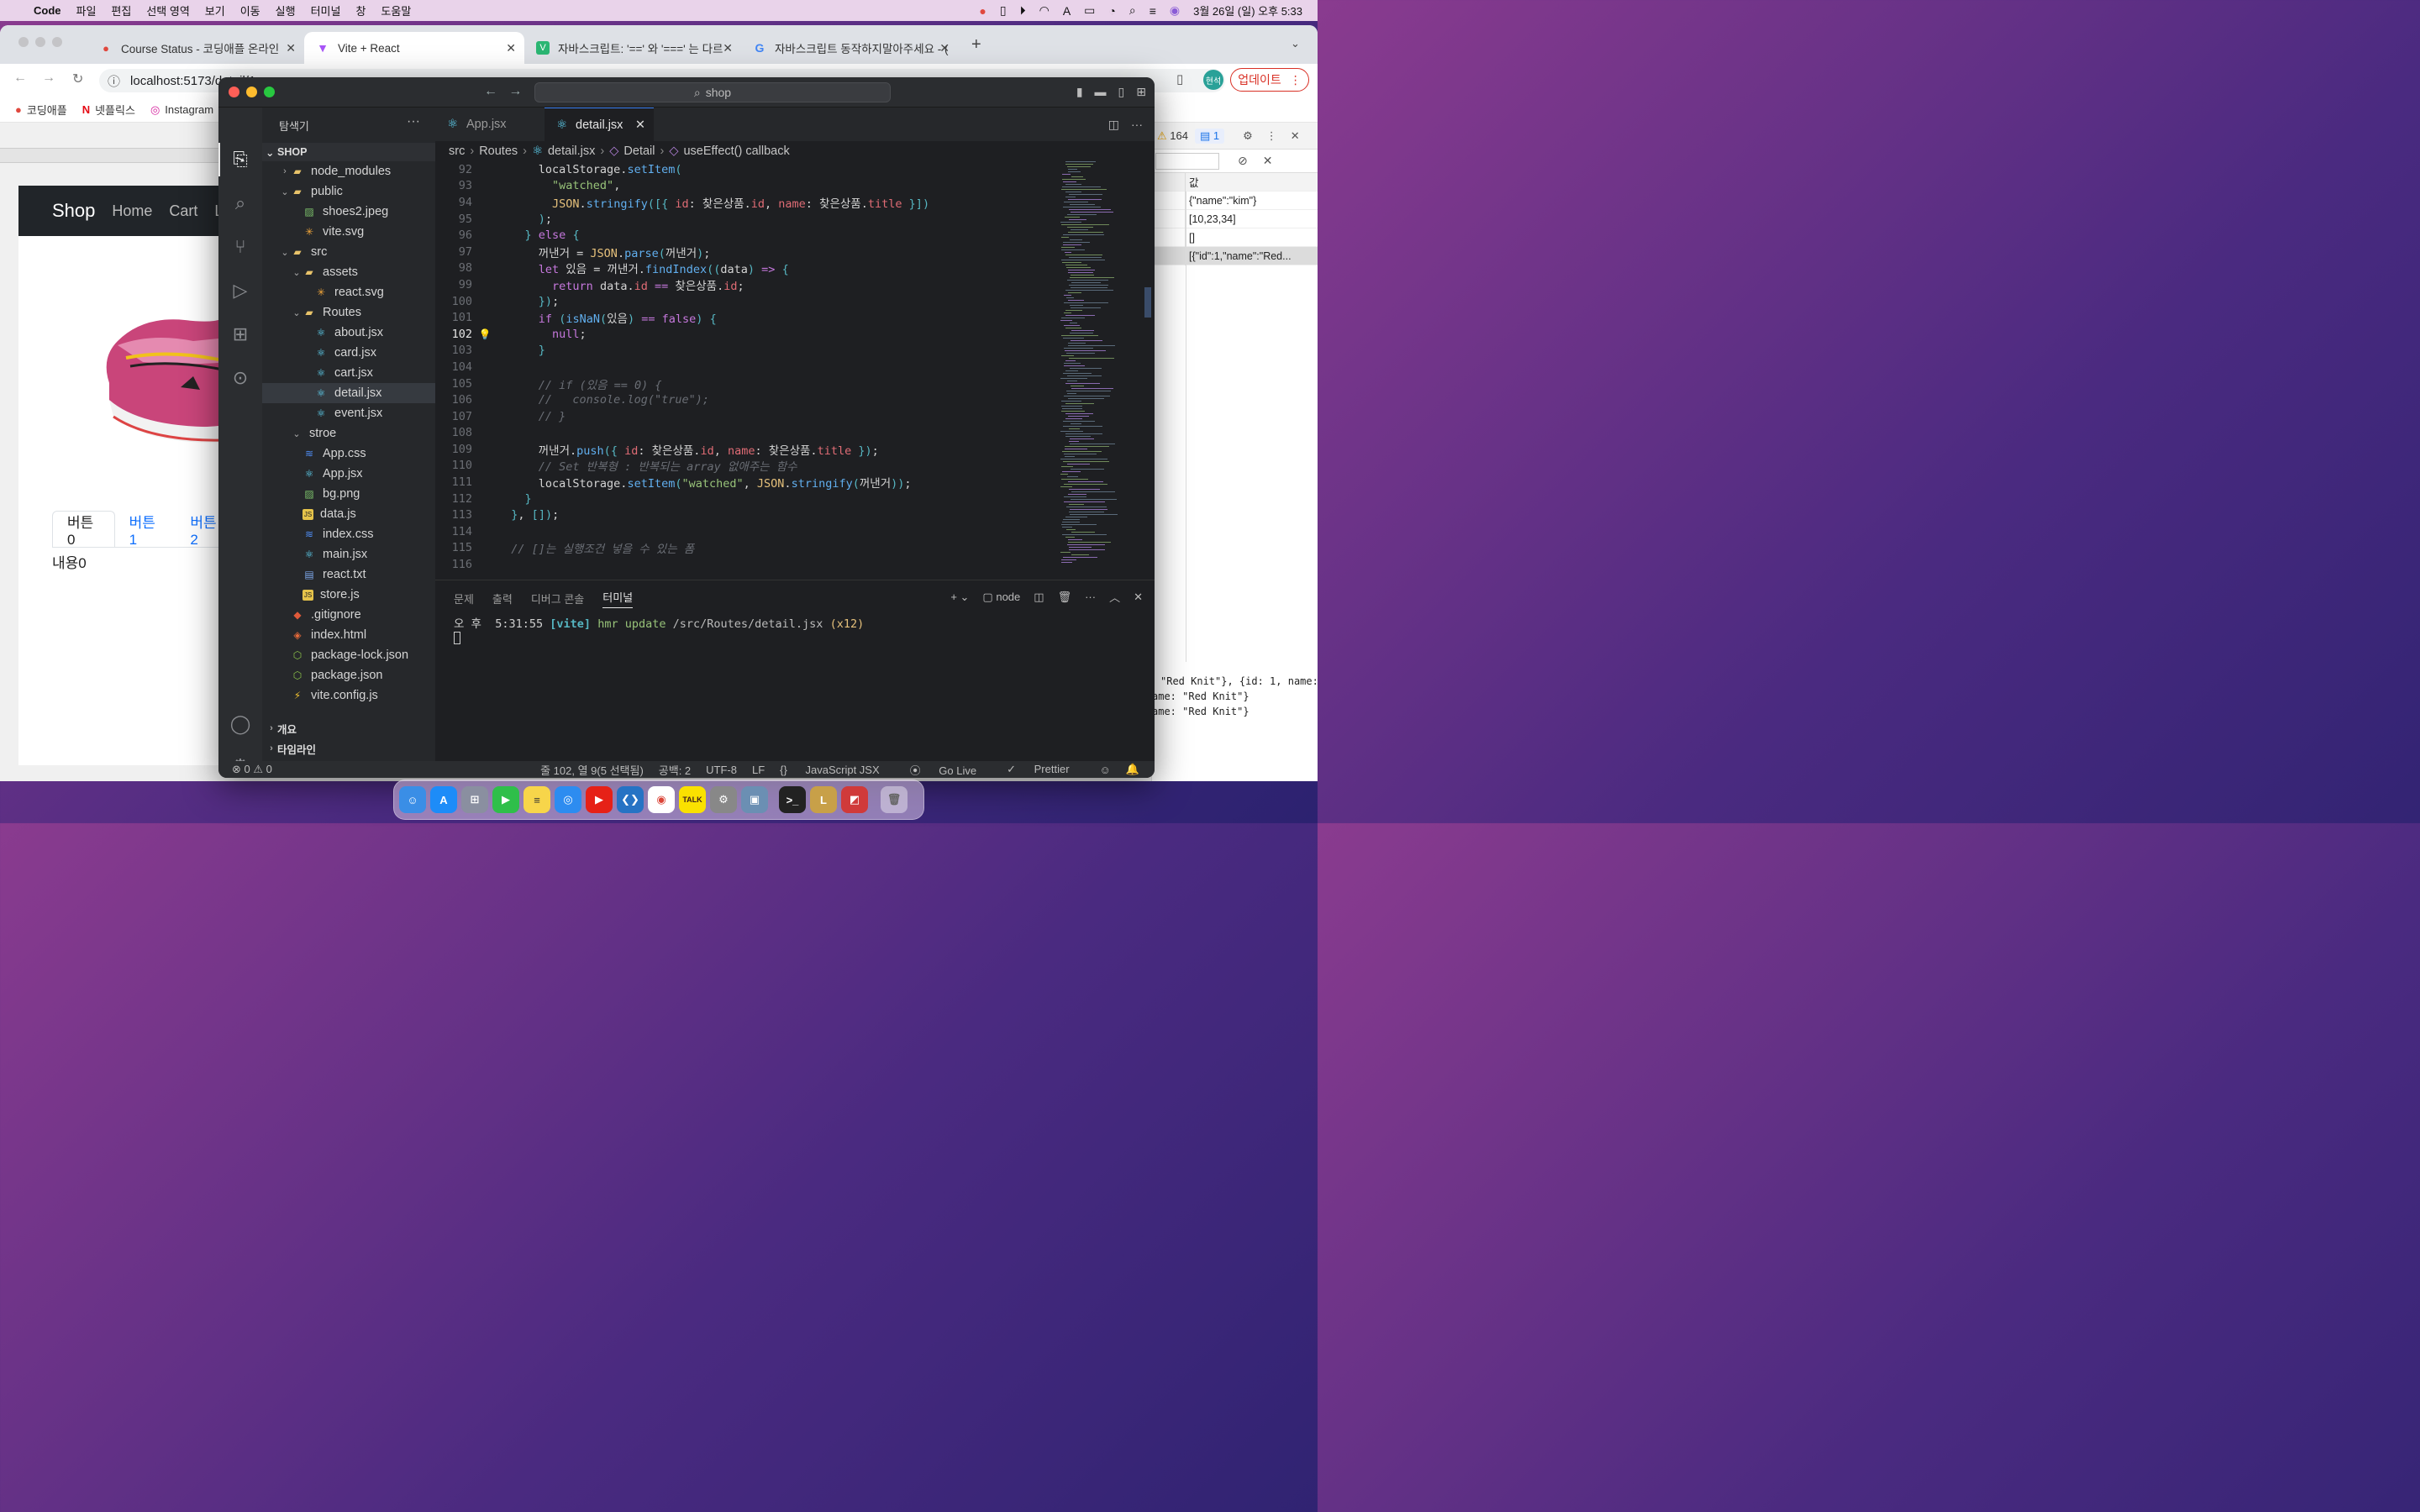 This screenshot has width=2420, height=1512. What do you see at coordinates (506, 799) in the screenshot?
I see `facetime-icon: ▶` at bounding box center [506, 799].